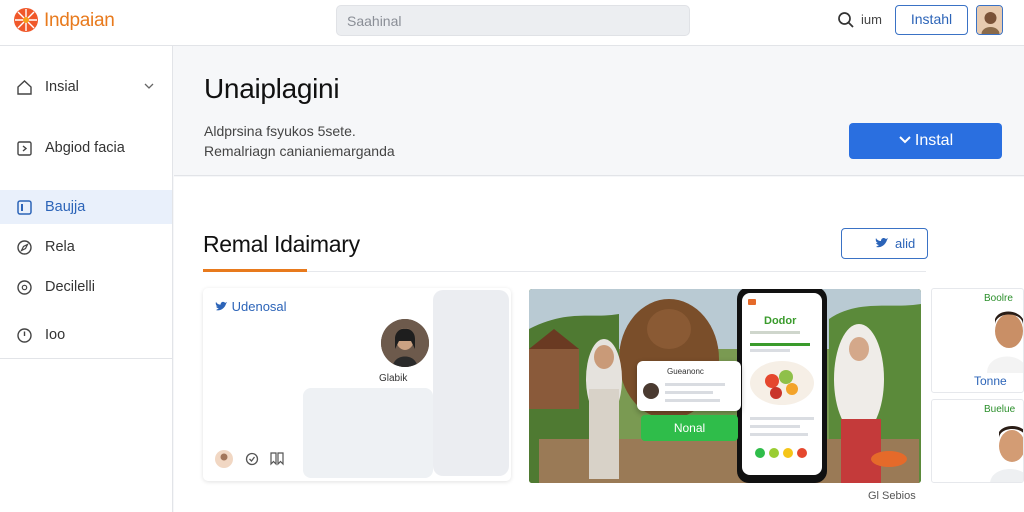 Image resolution: width=1024 pixels, height=512 pixels. Describe the element at coordinates (934, 140) in the screenshot. I see `primary-install-label: Instal` at that location.